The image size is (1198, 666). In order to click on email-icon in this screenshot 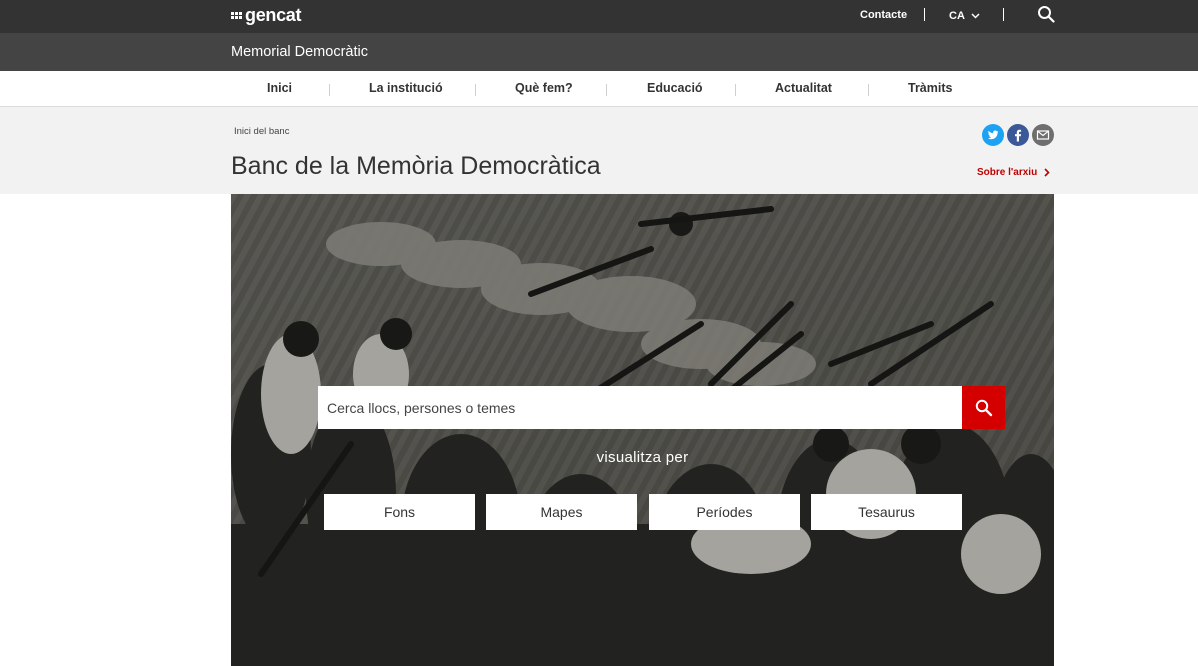, I will do `click(1043, 135)`.